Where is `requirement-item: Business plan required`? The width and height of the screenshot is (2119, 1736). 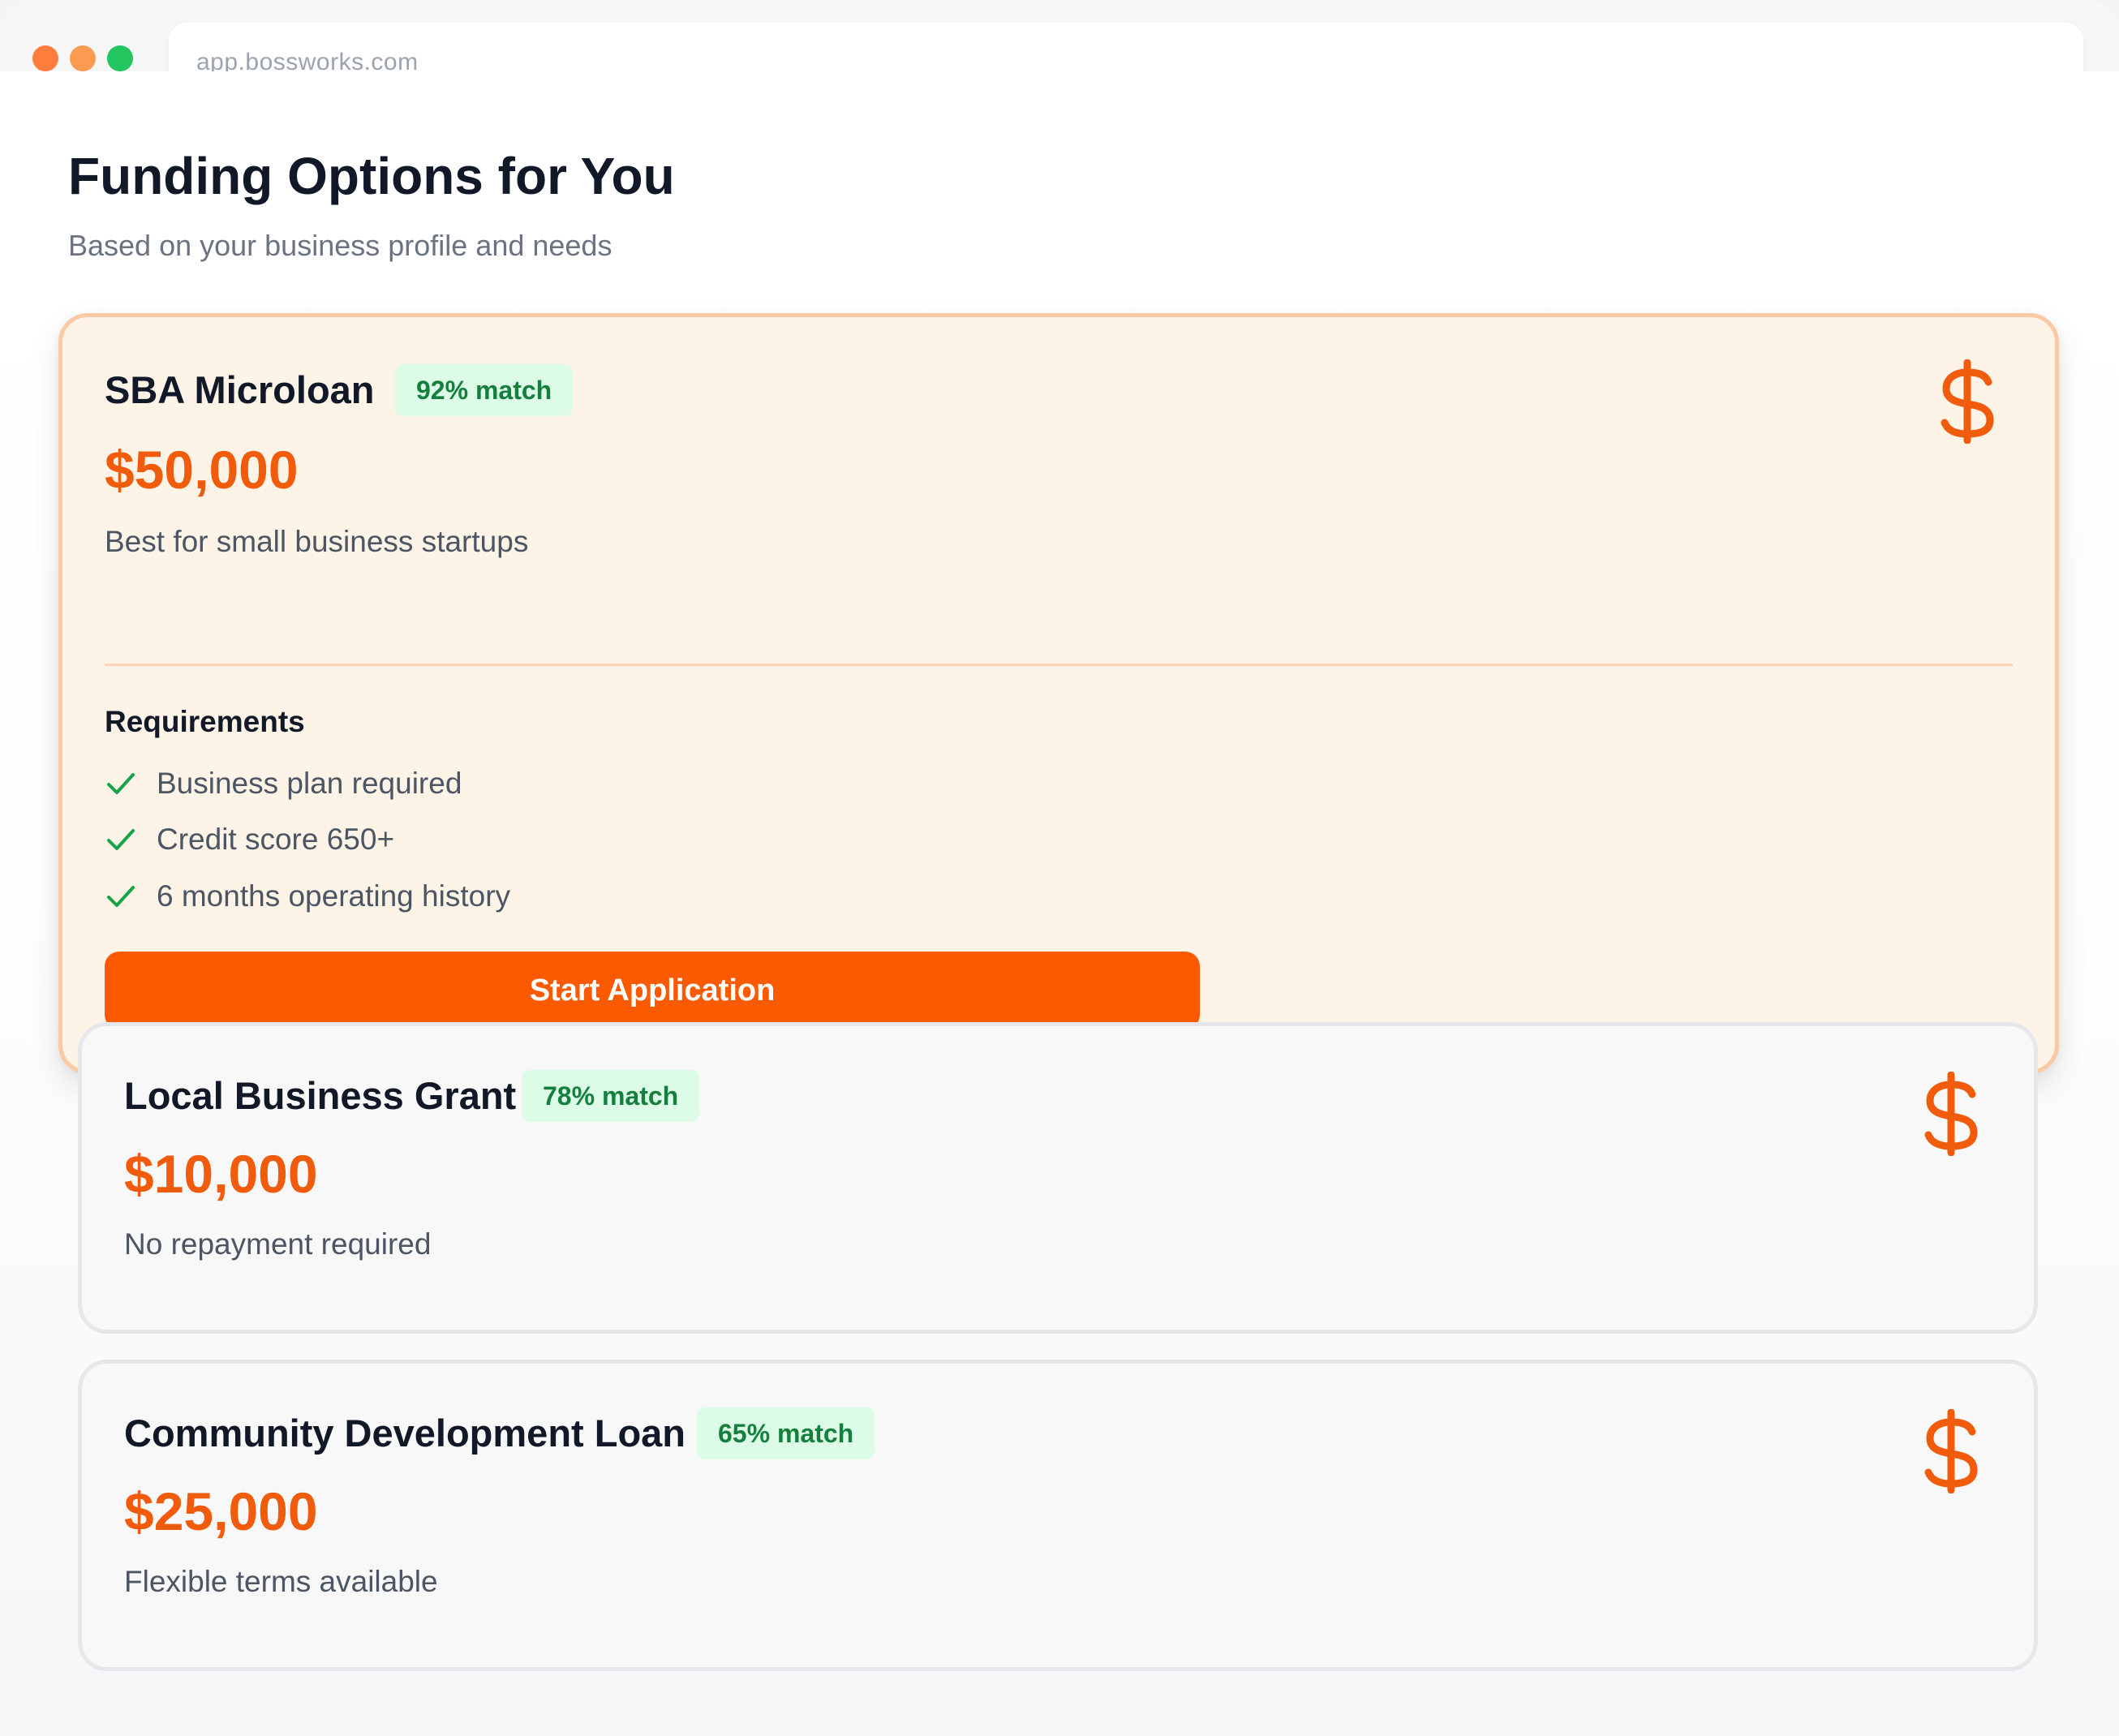
requirement-item: Business plan required is located at coordinates (284, 783).